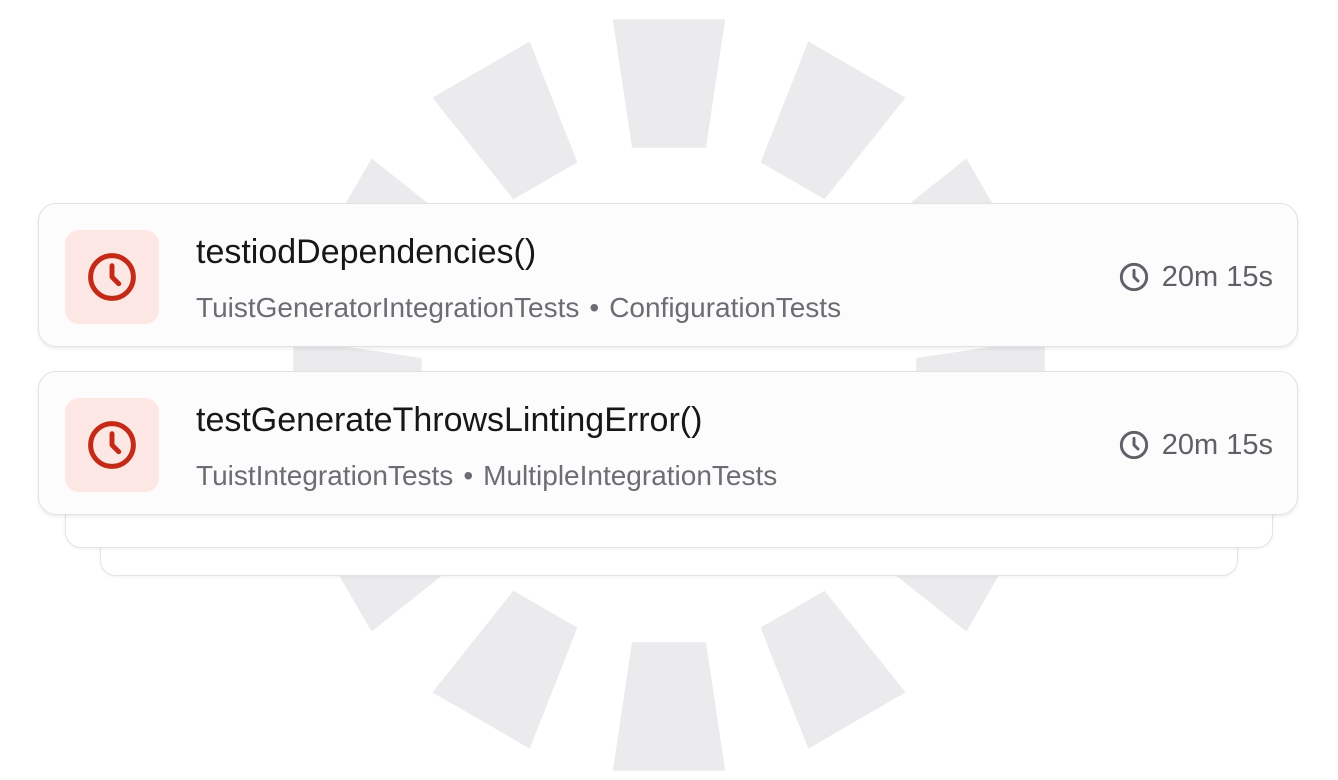 Image resolution: width=1338 pixels, height=780 pixels. Describe the element at coordinates (630, 475) in the screenshot. I see `test-suite: MultipleIntegrationTests` at that location.